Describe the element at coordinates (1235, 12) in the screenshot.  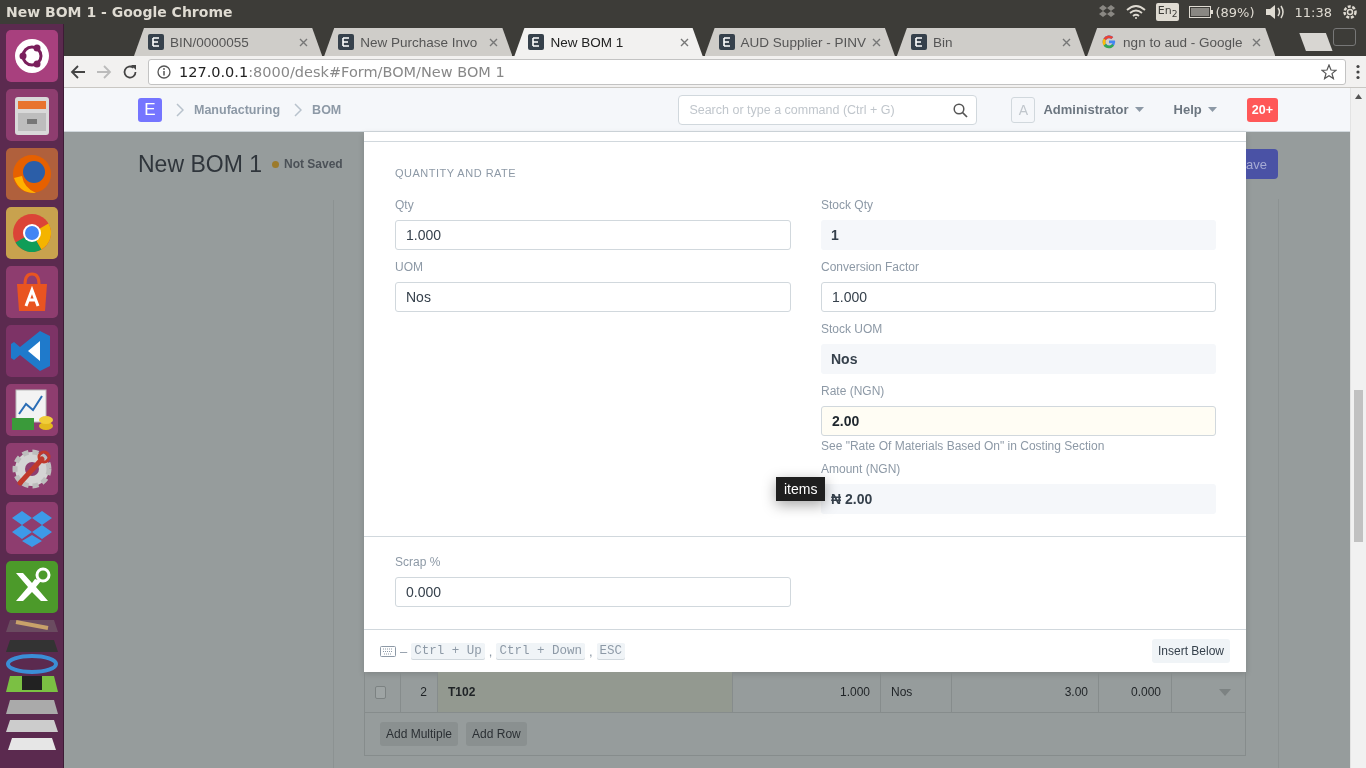
I see `battery-percentage: (89%)` at that location.